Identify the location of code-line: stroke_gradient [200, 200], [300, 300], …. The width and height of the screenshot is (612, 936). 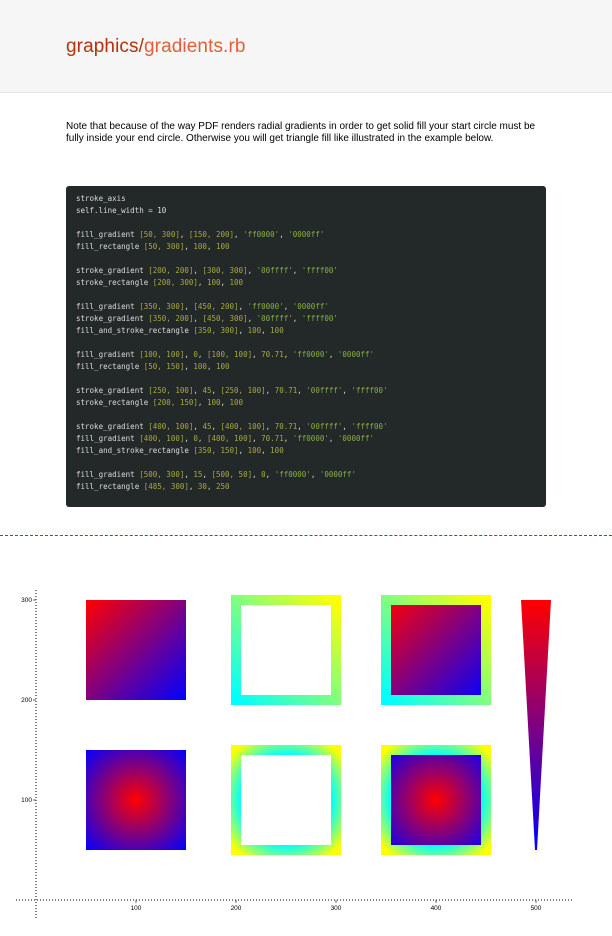
(207, 270).